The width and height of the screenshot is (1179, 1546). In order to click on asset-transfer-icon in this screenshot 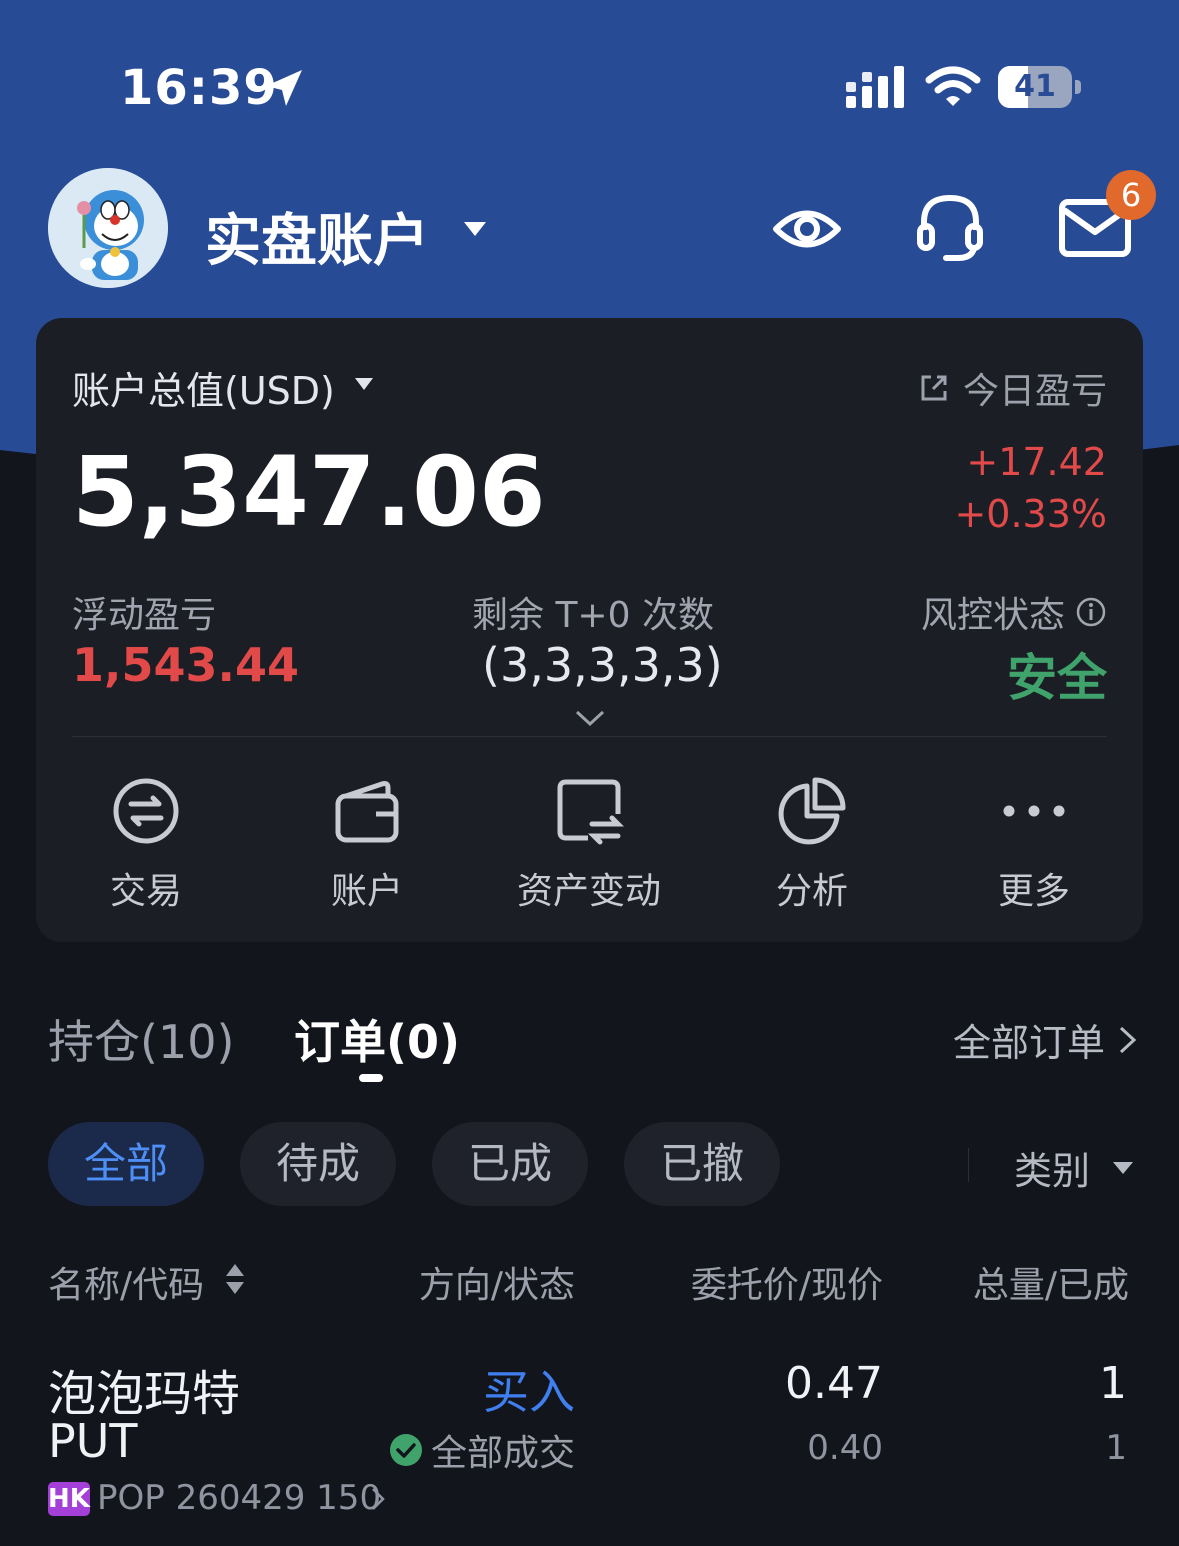, I will do `click(590, 812)`.